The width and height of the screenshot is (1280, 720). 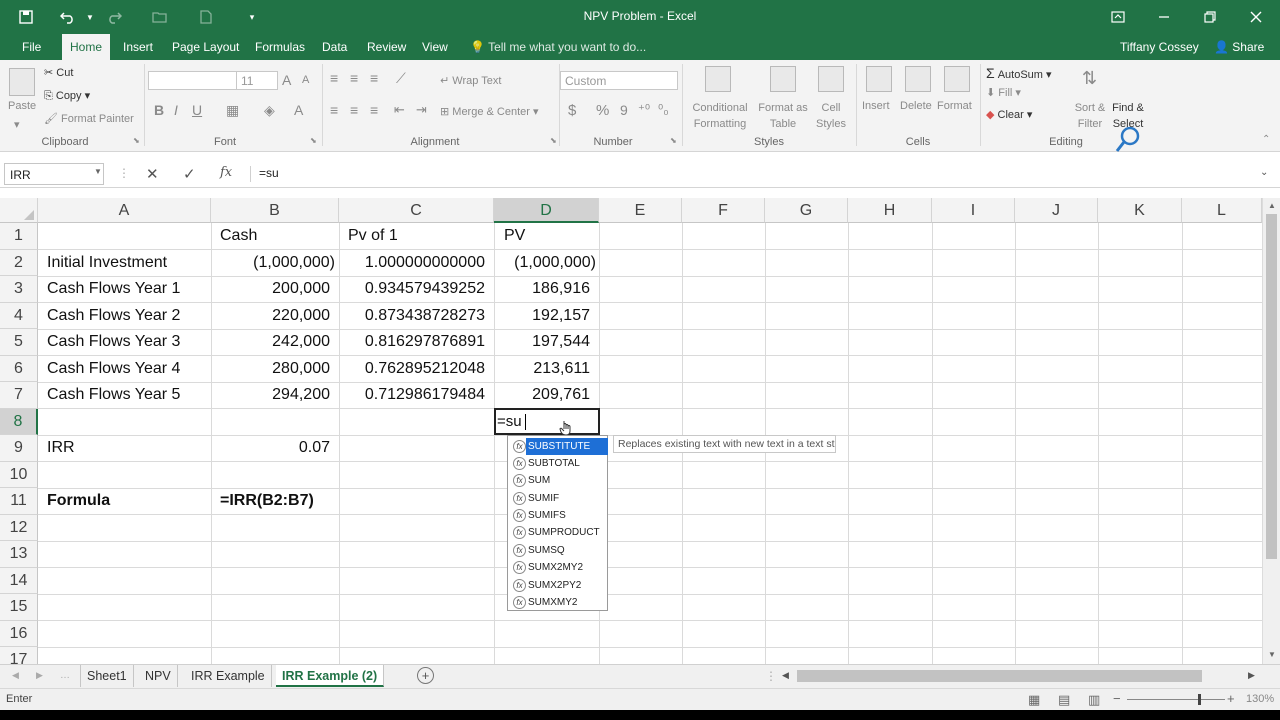 I want to click on normal-view-icon: ▦, so click(x=1034, y=700).